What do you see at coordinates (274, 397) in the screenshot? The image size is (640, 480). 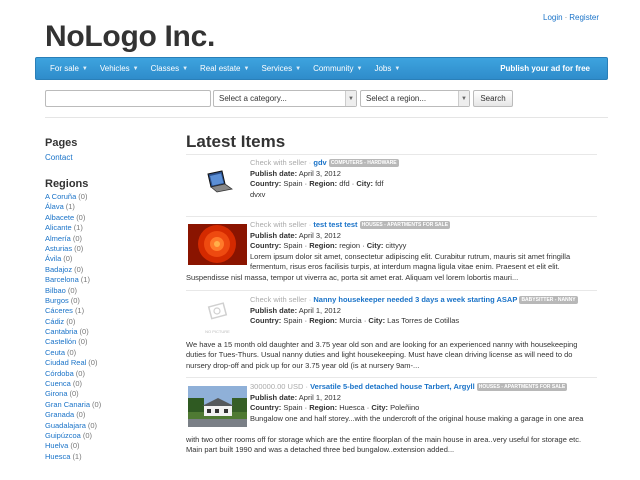 I see `publish-date-label: Publish date:` at bounding box center [274, 397].